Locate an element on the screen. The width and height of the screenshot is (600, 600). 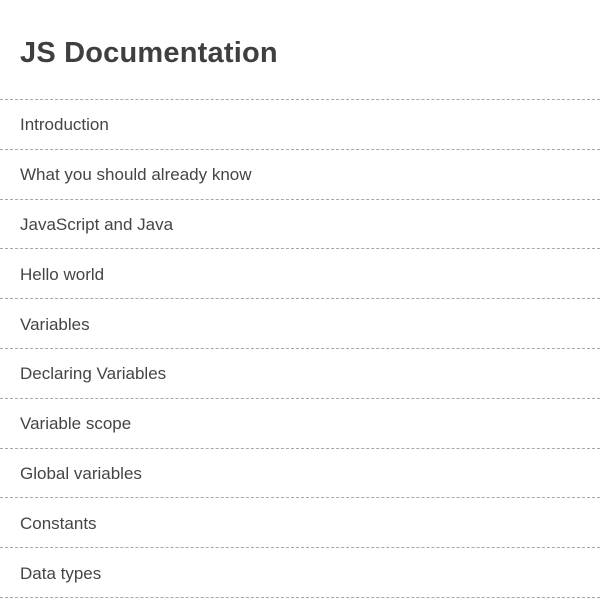
nav-link-global-variables: Global variables is located at coordinates (81, 473).